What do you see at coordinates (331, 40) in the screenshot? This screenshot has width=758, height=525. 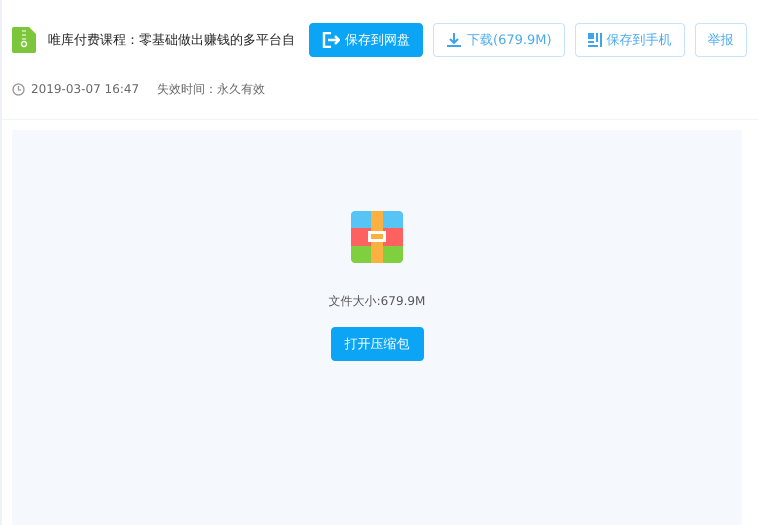 I see `export-icon` at bounding box center [331, 40].